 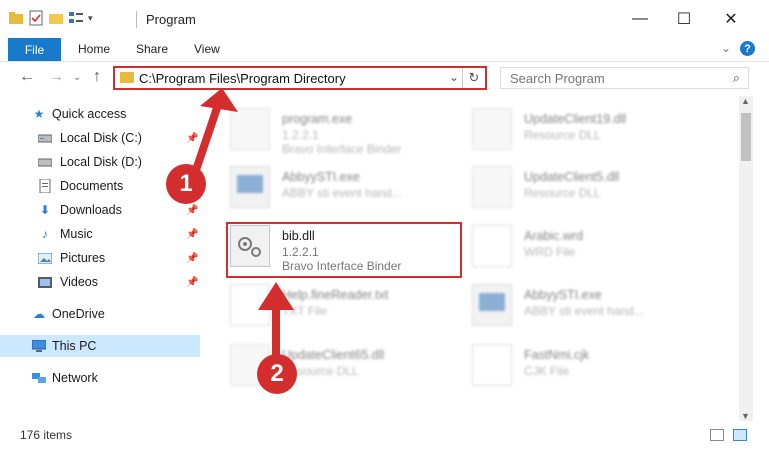 I want to click on minimize-button: —, so click(x=640, y=19).